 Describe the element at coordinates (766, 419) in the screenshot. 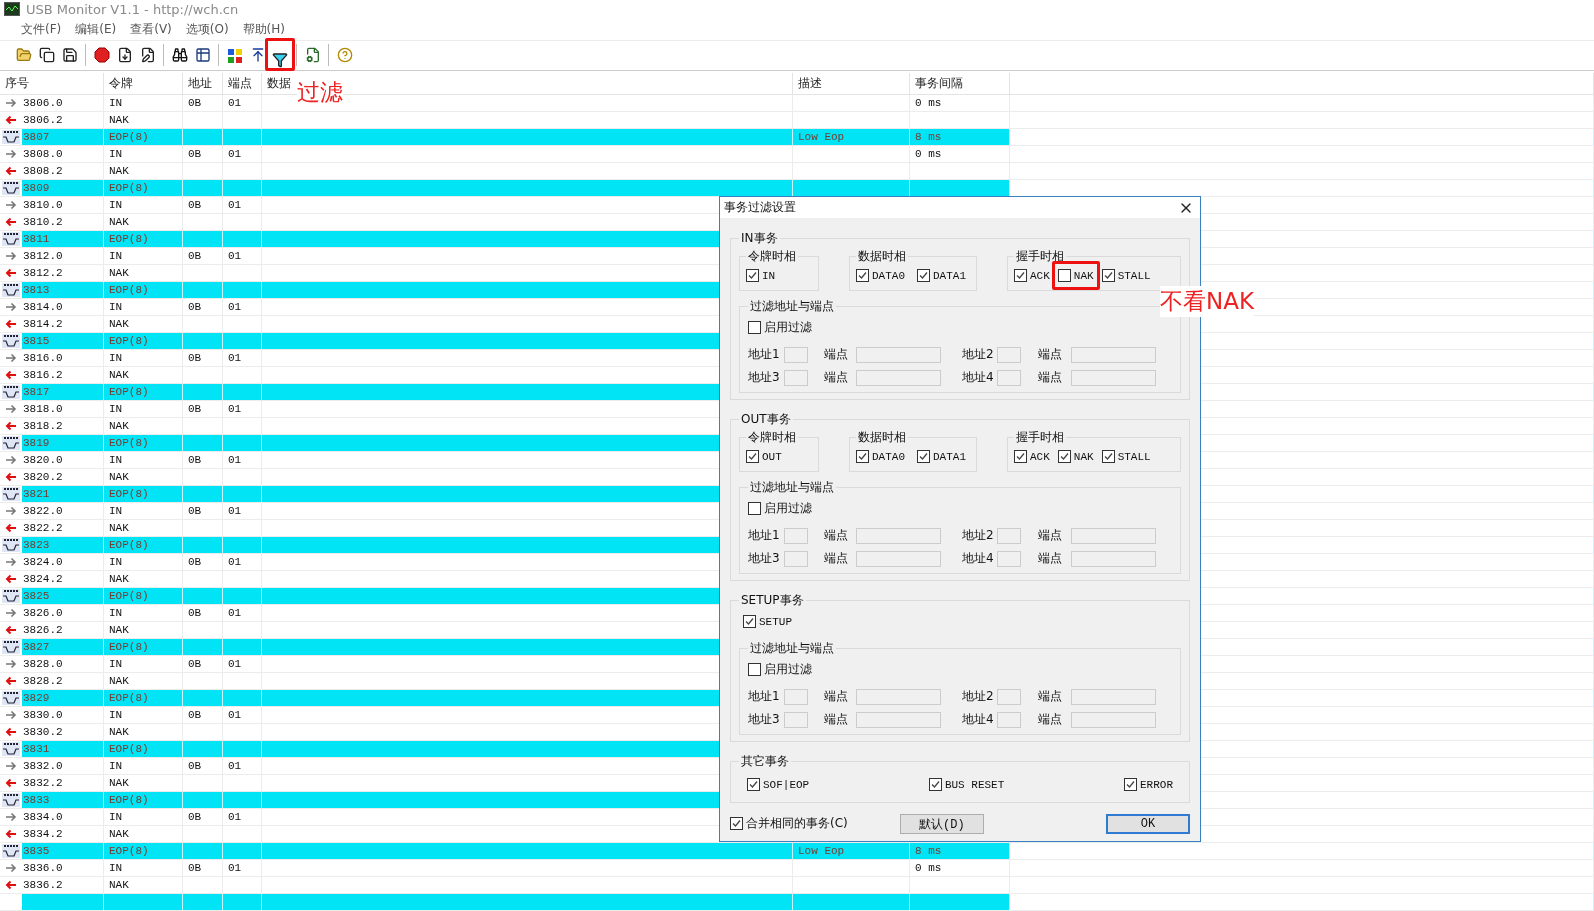

I see `group-title: OUT事务` at that location.